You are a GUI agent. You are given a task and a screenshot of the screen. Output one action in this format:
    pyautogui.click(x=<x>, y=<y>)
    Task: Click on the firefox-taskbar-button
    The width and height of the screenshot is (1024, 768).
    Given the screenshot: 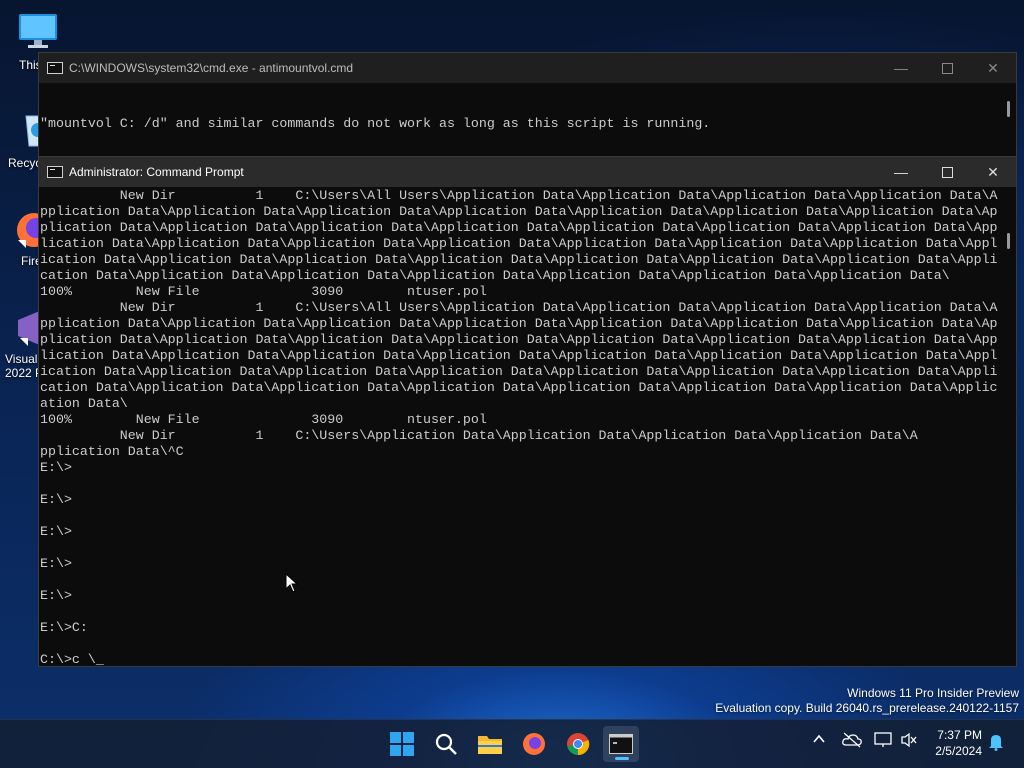 What is the action you would take?
    pyautogui.click(x=534, y=744)
    